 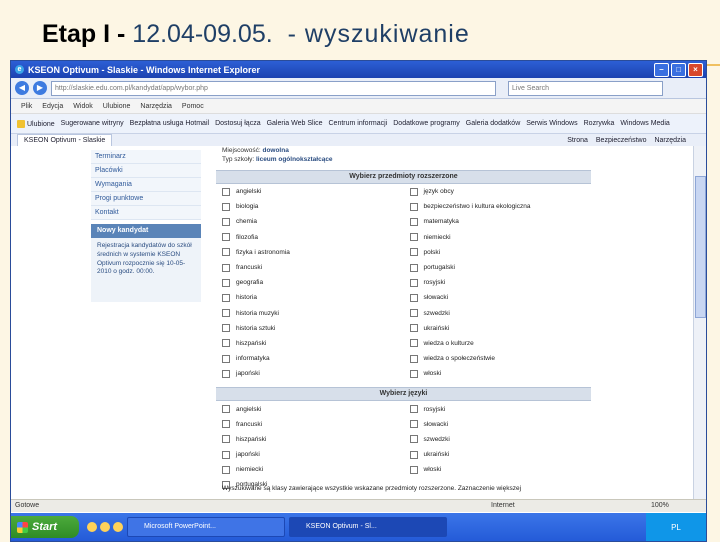 I want to click on page-scrollbar, so click(x=699, y=322).